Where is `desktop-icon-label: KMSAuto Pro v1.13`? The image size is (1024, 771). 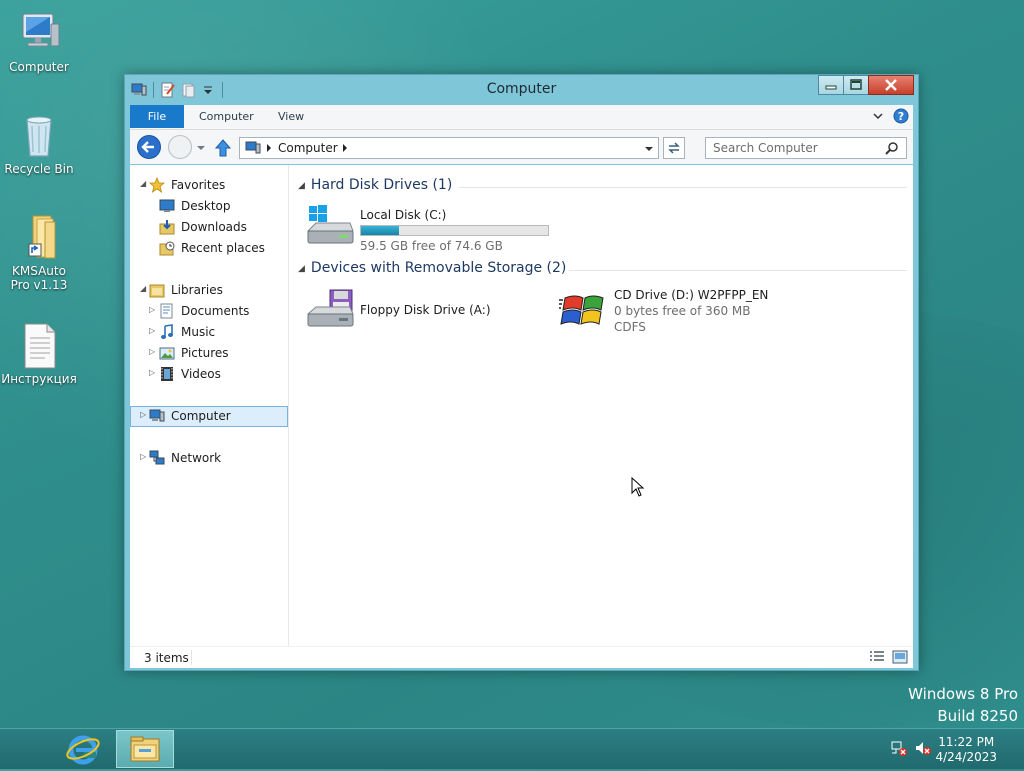 desktop-icon-label: KMSAuto Pro v1.13 is located at coordinates (39, 278).